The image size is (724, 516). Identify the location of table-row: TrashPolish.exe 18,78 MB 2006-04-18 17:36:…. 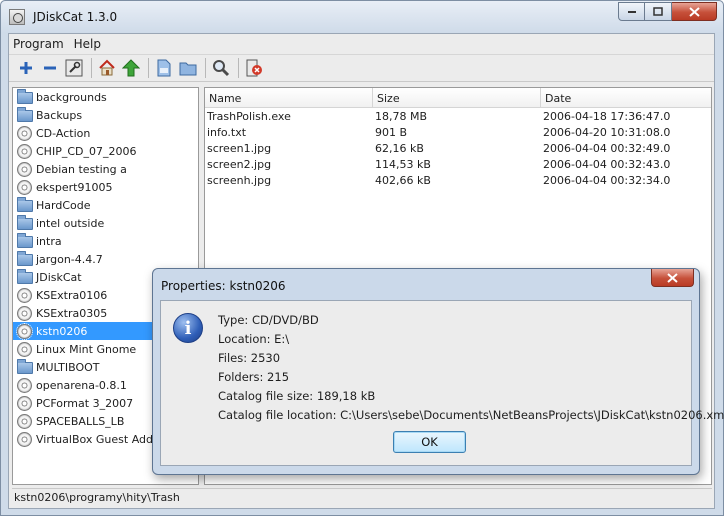
(458, 116).